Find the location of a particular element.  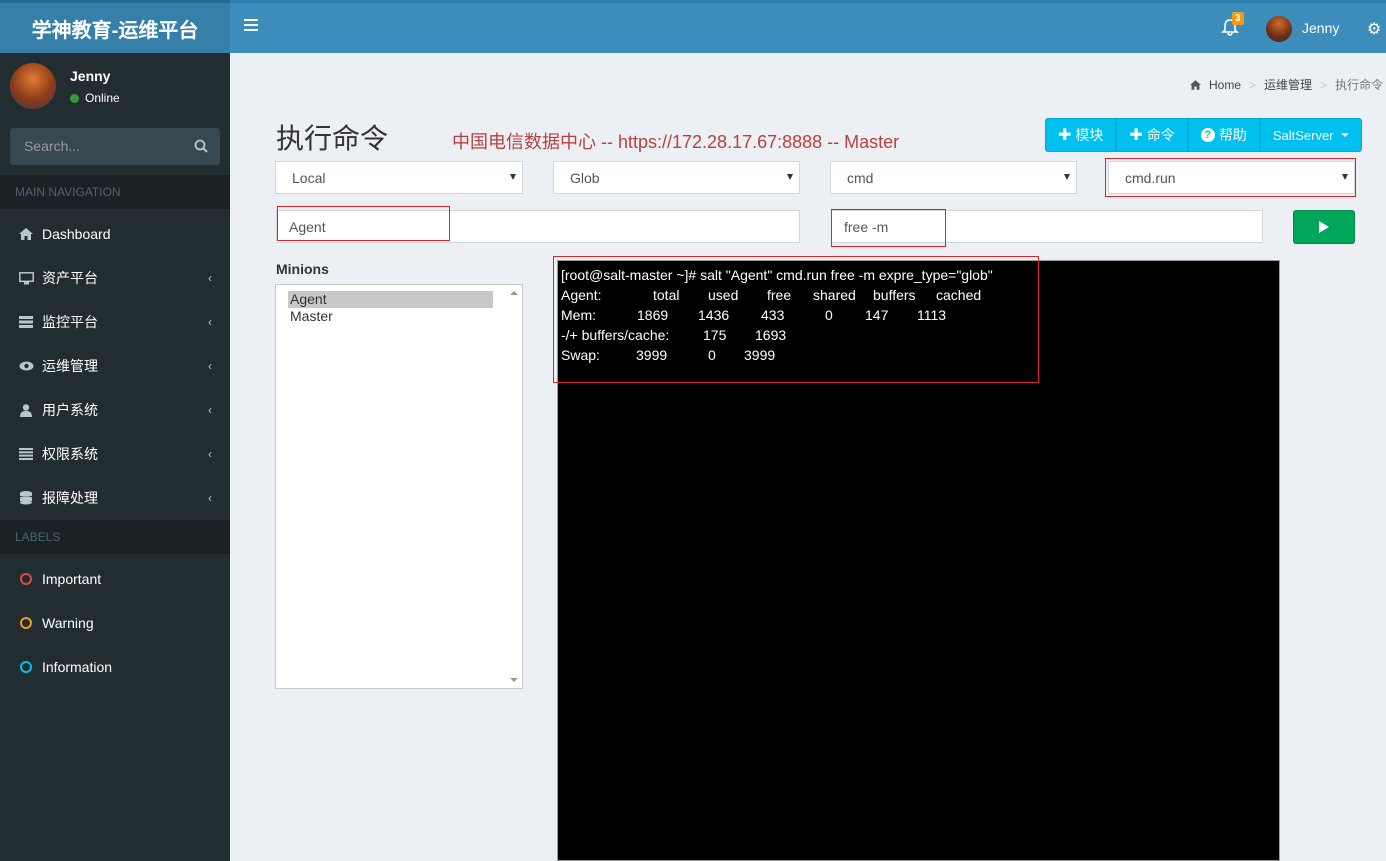

menu-toggle-icon is located at coordinates (251, 26).